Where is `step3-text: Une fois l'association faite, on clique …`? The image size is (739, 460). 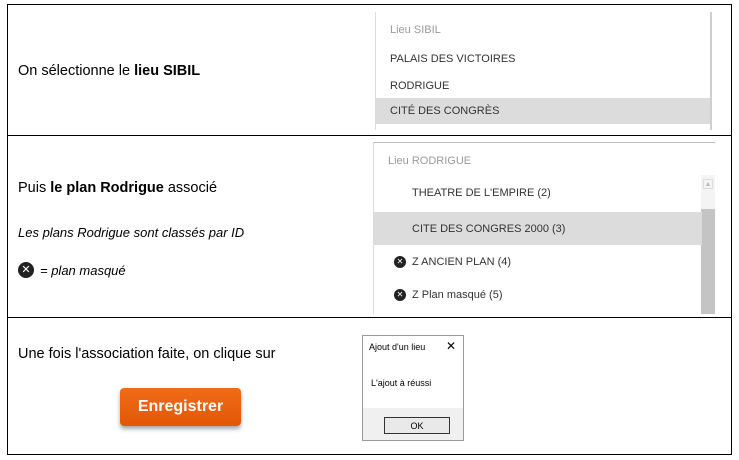
step3-text: Une fois l'association faite, on clique … is located at coordinates (147, 354).